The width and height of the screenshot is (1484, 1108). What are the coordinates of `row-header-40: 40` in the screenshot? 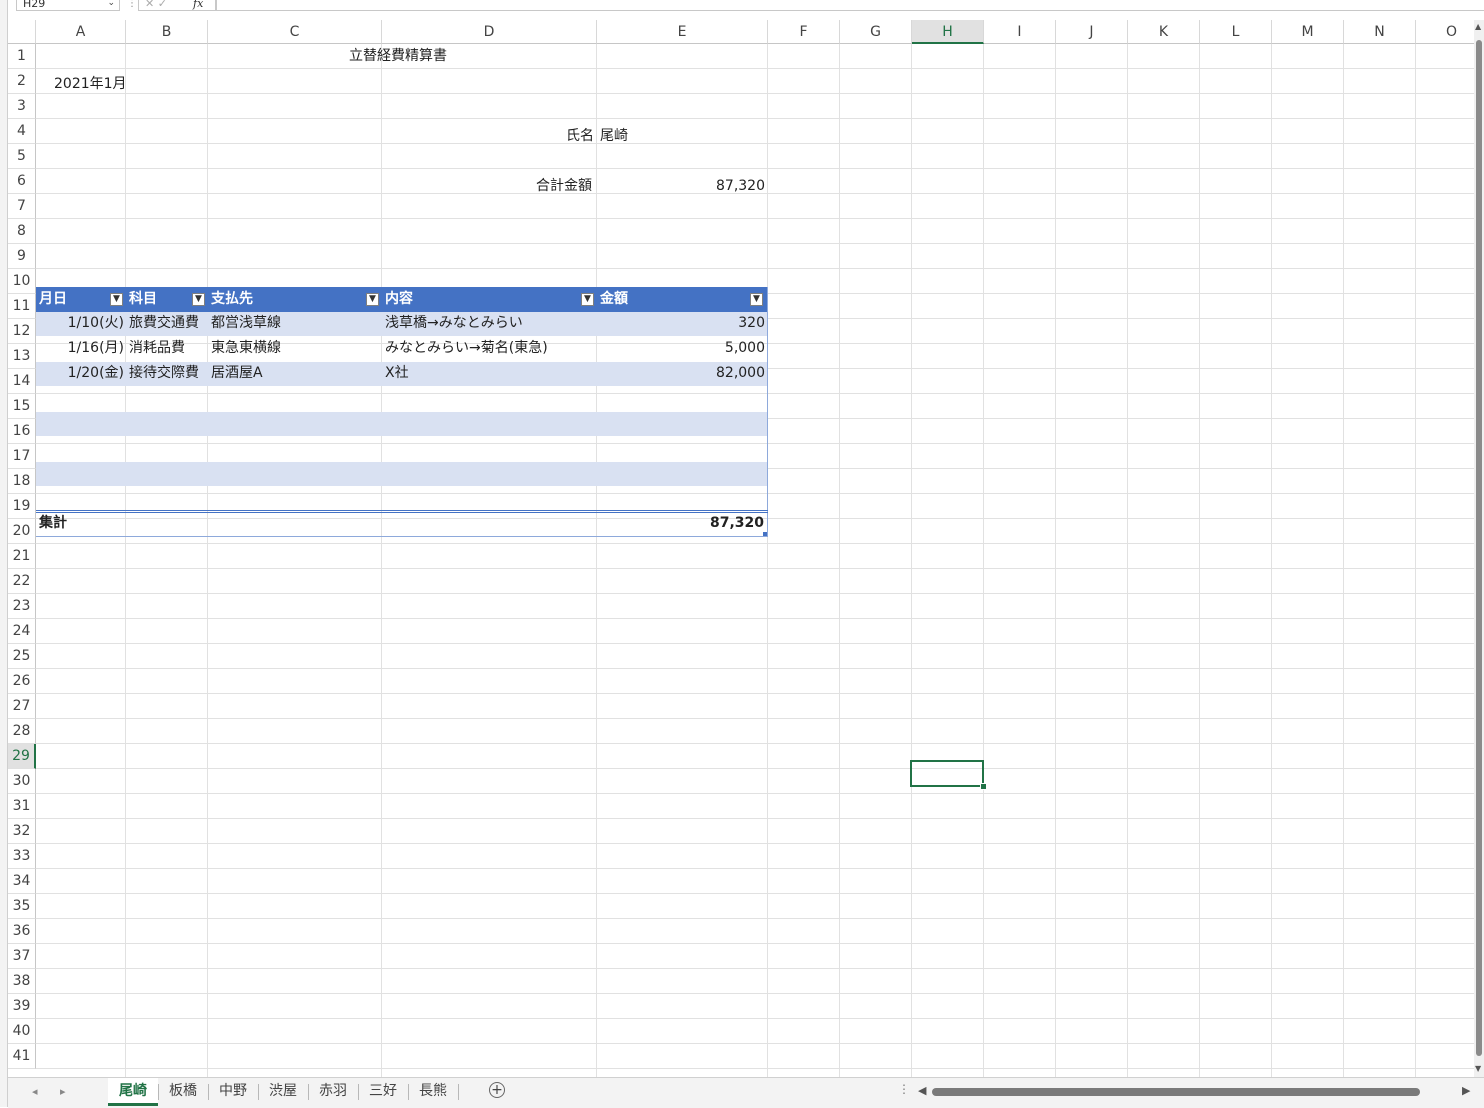 It's located at (22, 1031).